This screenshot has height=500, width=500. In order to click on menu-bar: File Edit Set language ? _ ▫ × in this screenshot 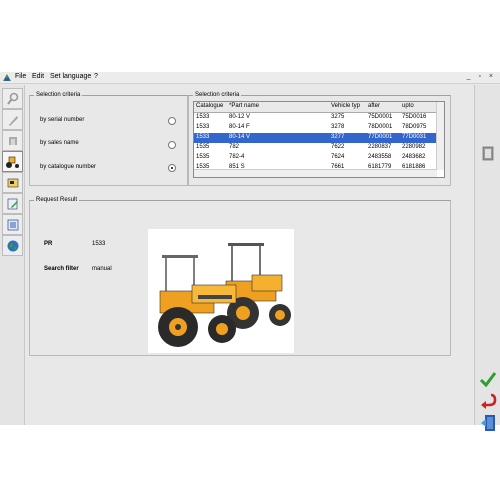, I will do `click(250, 78)`.